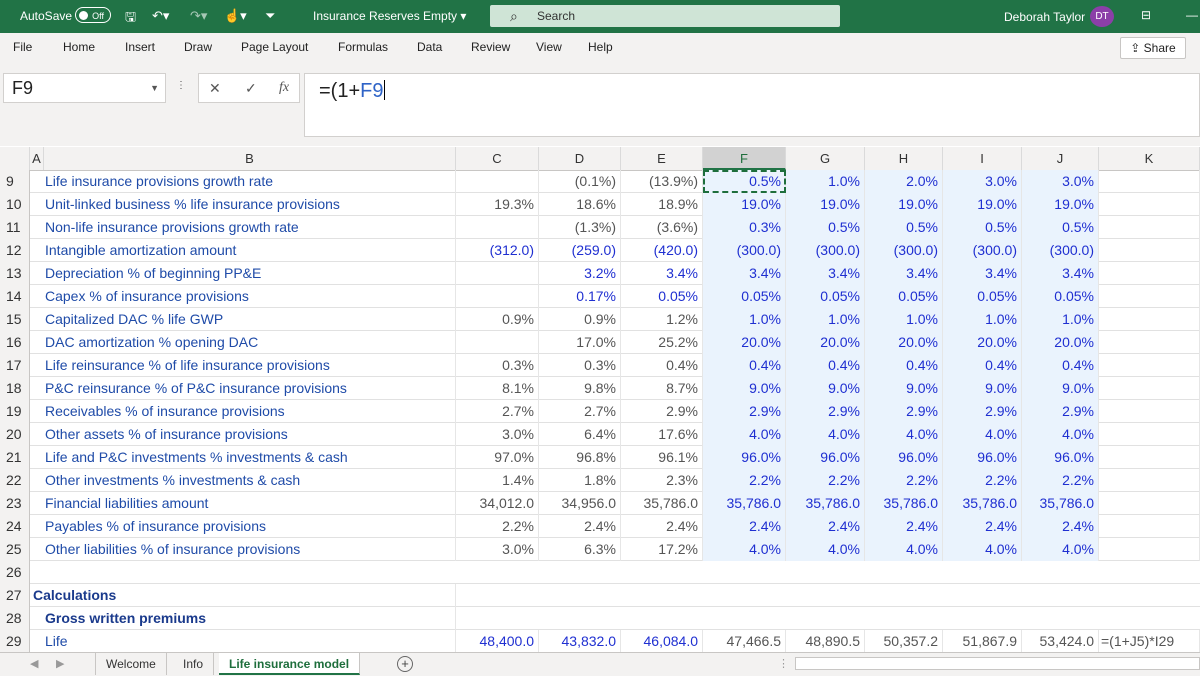 Image resolution: width=1200 pixels, height=676 pixels. I want to click on minimize-icon: —, so click(1192, 15).